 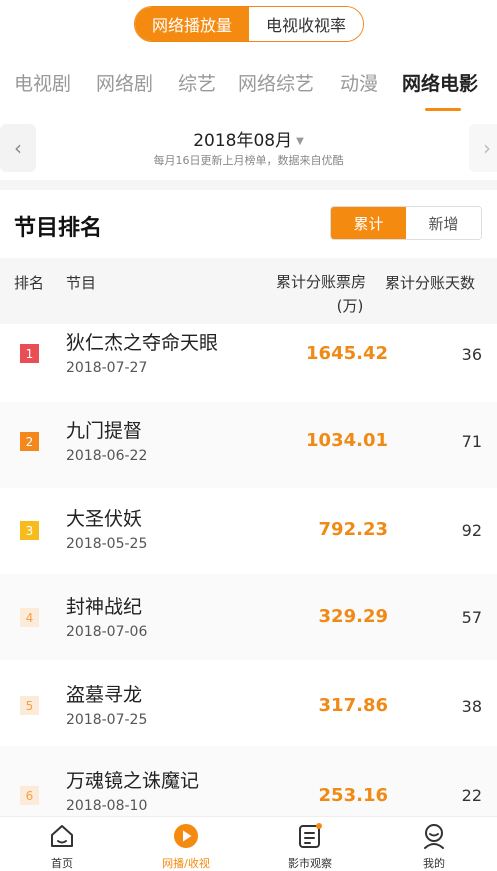 What do you see at coordinates (29, 441) in the screenshot?
I see `rank-badge: 2` at bounding box center [29, 441].